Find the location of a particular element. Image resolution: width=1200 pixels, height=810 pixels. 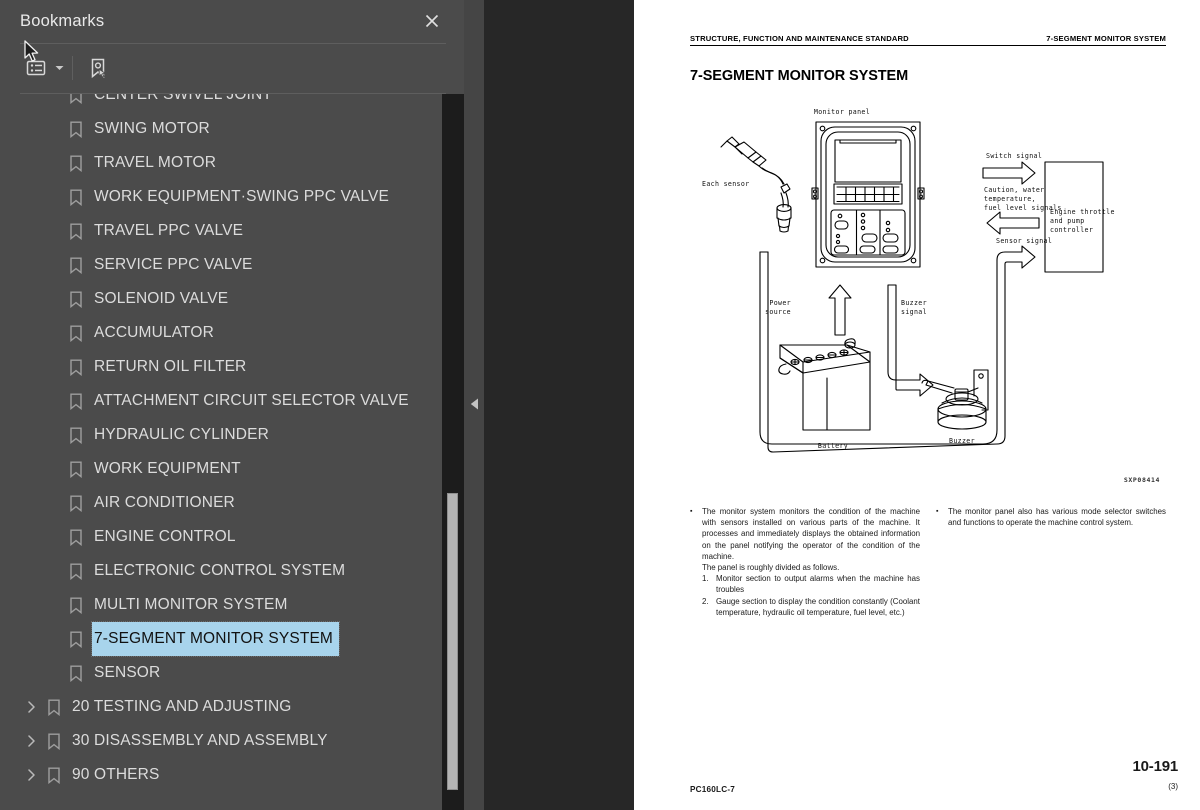

power-source-arrow is located at coordinates (840, 310).